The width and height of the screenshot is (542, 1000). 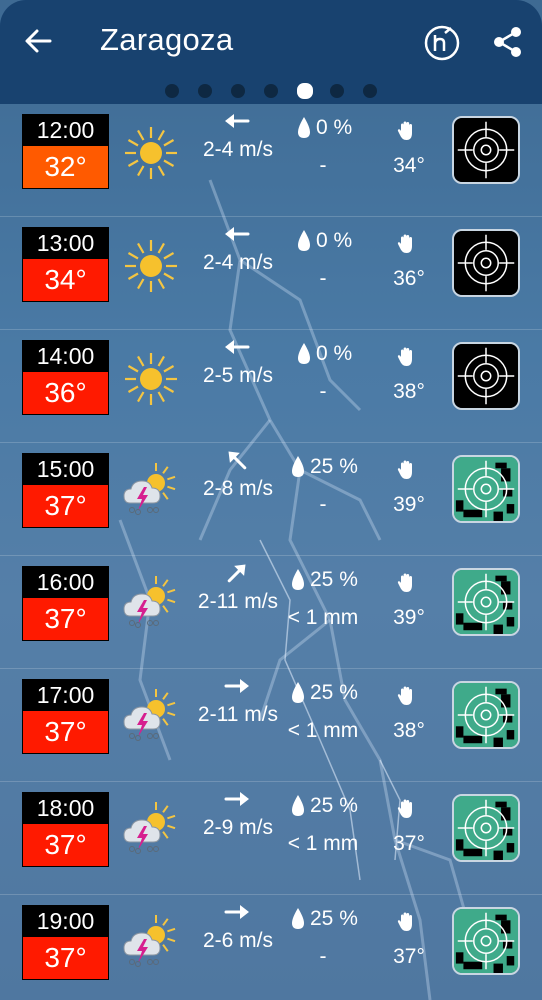 What do you see at coordinates (65, 695) in the screenshot?
I see `hour-label: 17:00` at bounding box center [65, 695].